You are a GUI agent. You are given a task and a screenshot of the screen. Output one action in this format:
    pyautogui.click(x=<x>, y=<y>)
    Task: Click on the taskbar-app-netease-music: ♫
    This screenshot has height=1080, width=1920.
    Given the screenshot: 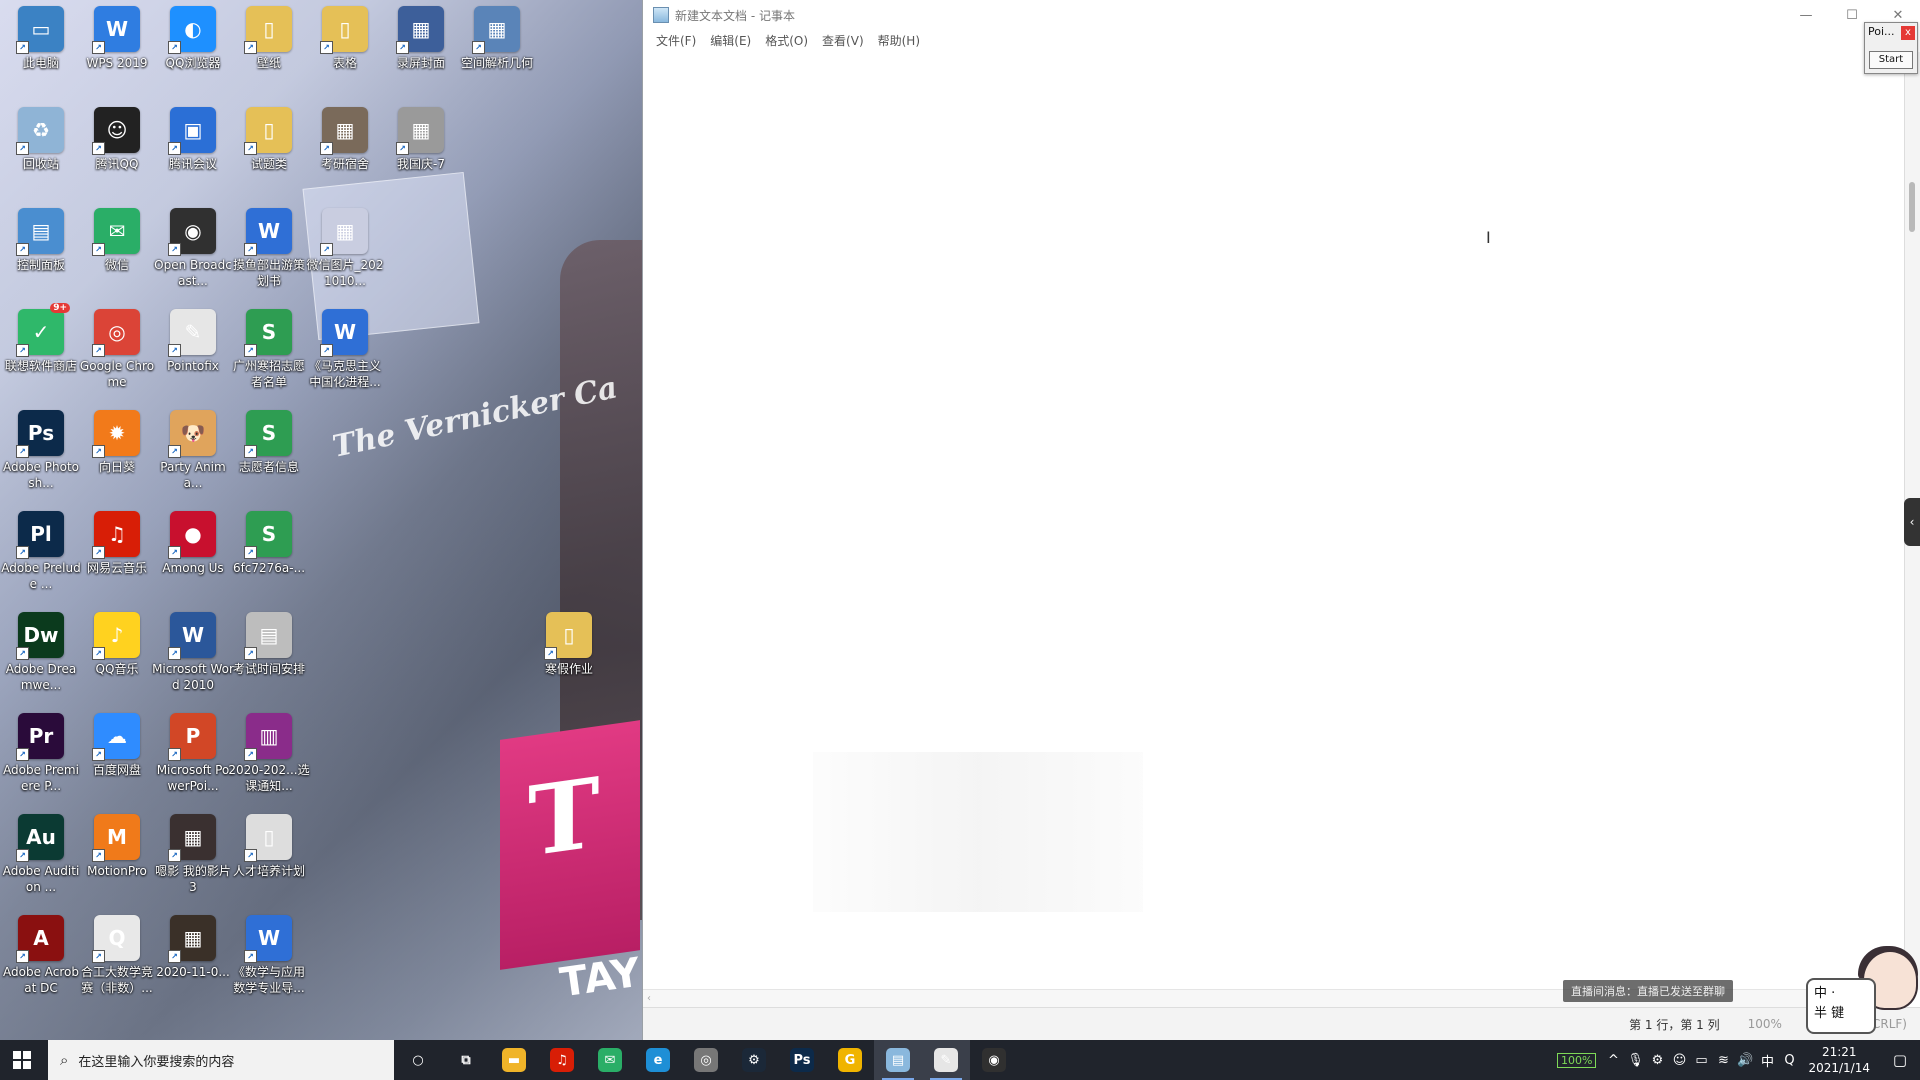 What is the action you would take?
    pyautogui.click(x=562, y=1060)
    